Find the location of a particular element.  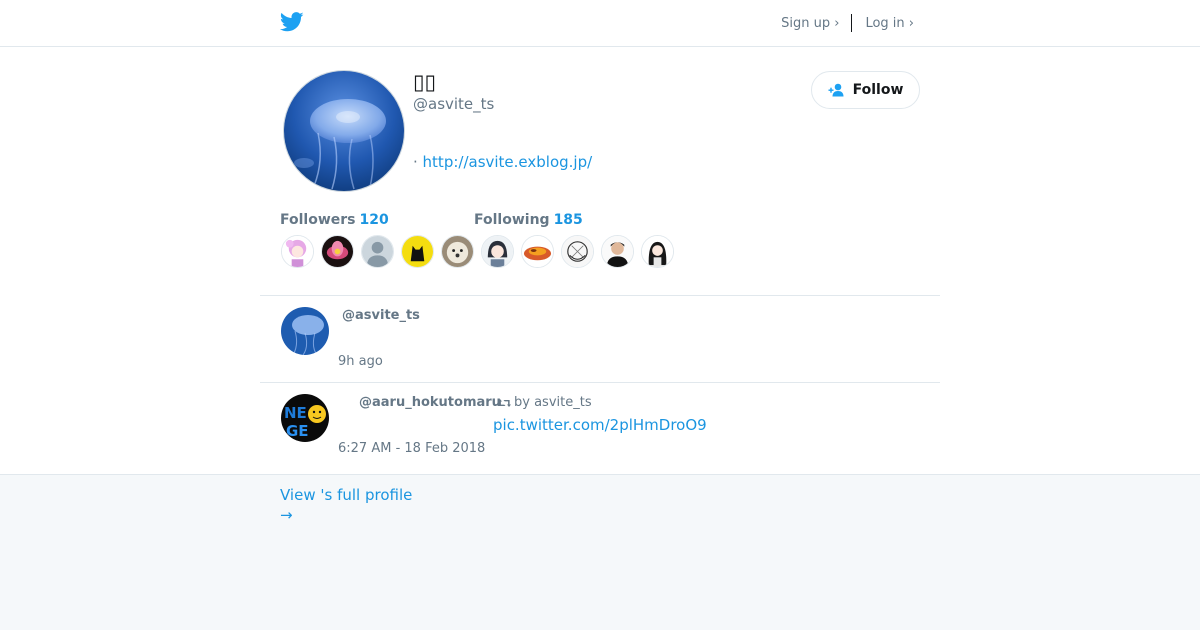

following-label: Following is located at coordinates (512, 220).